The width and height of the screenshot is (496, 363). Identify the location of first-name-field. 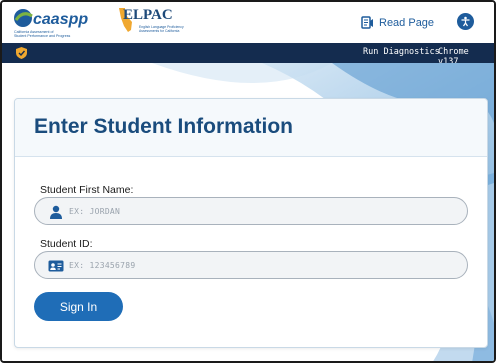
(251, 211).